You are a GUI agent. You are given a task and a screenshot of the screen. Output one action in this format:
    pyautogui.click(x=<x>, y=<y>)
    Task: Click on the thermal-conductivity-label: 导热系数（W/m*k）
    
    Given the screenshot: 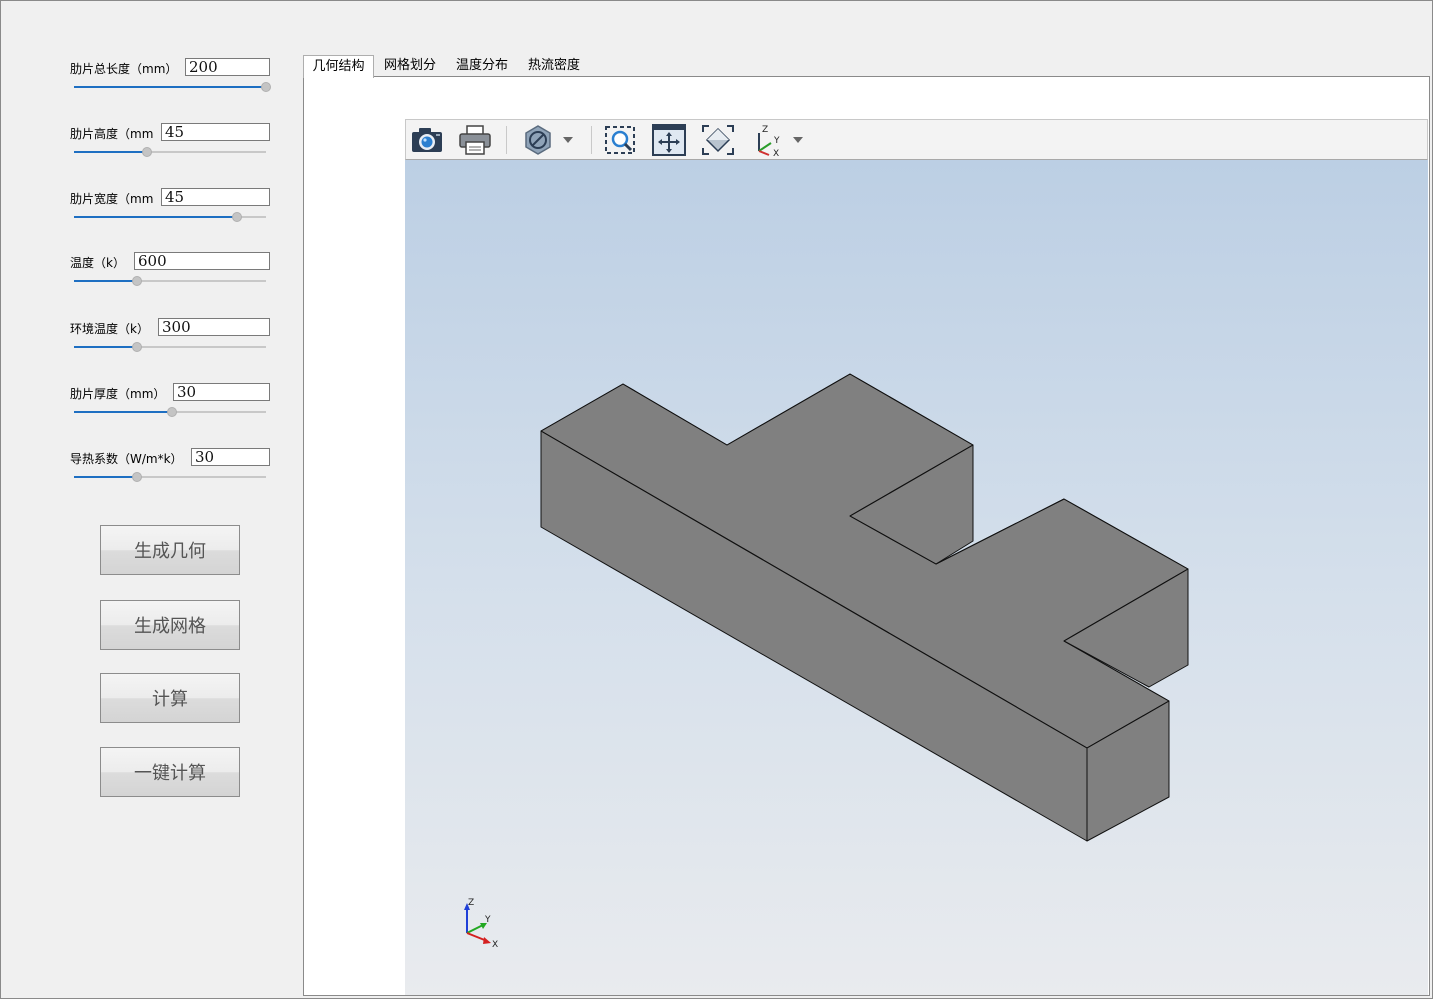 What is the action you would take?
    pyautogui.click(x=126, y=459)
    